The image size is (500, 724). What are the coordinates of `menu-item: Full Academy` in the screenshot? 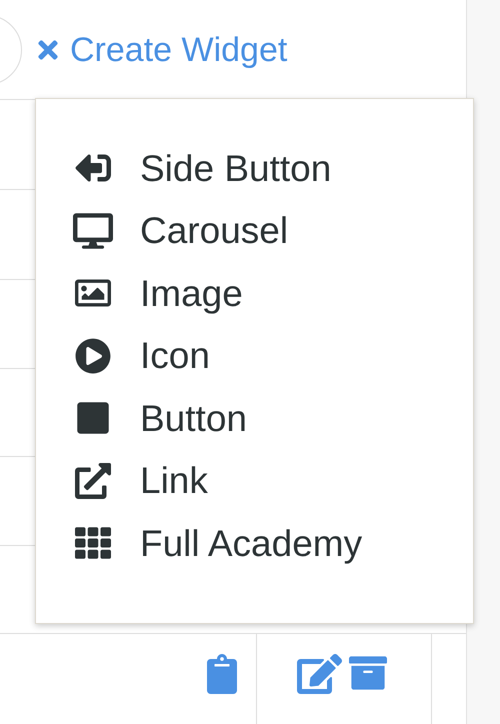 It's located at (254, 543).